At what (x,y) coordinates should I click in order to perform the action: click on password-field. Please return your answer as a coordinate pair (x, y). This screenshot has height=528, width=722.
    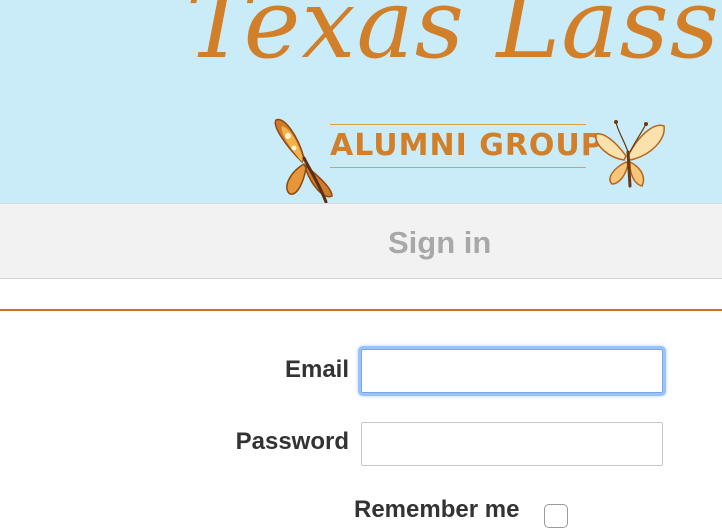
    Looking at the image, I should click on (512, 444).